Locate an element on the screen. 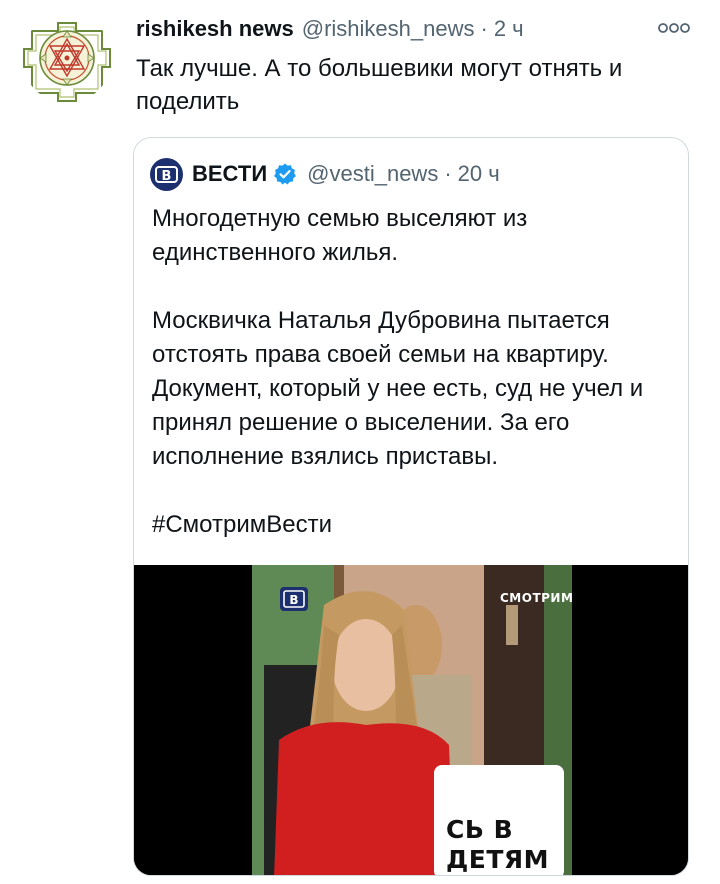  vesti-avatar: В is located at coordinates (166, 174).